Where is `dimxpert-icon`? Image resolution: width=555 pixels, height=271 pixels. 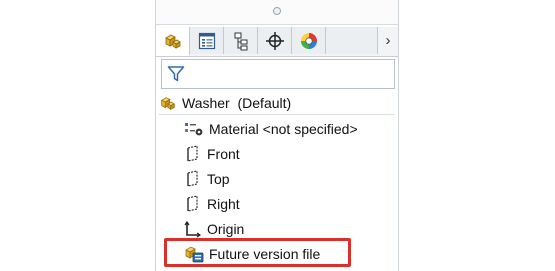
dimxpert-icon is located at coordinates (274, 40).